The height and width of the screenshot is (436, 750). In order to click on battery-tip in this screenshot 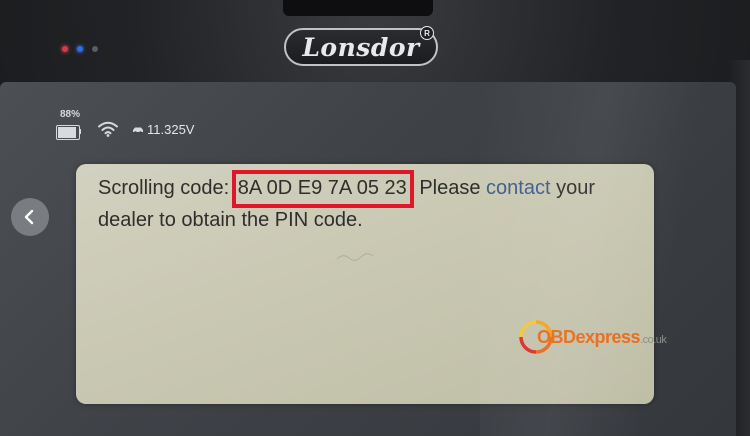, I will do `click(80, 131)`.